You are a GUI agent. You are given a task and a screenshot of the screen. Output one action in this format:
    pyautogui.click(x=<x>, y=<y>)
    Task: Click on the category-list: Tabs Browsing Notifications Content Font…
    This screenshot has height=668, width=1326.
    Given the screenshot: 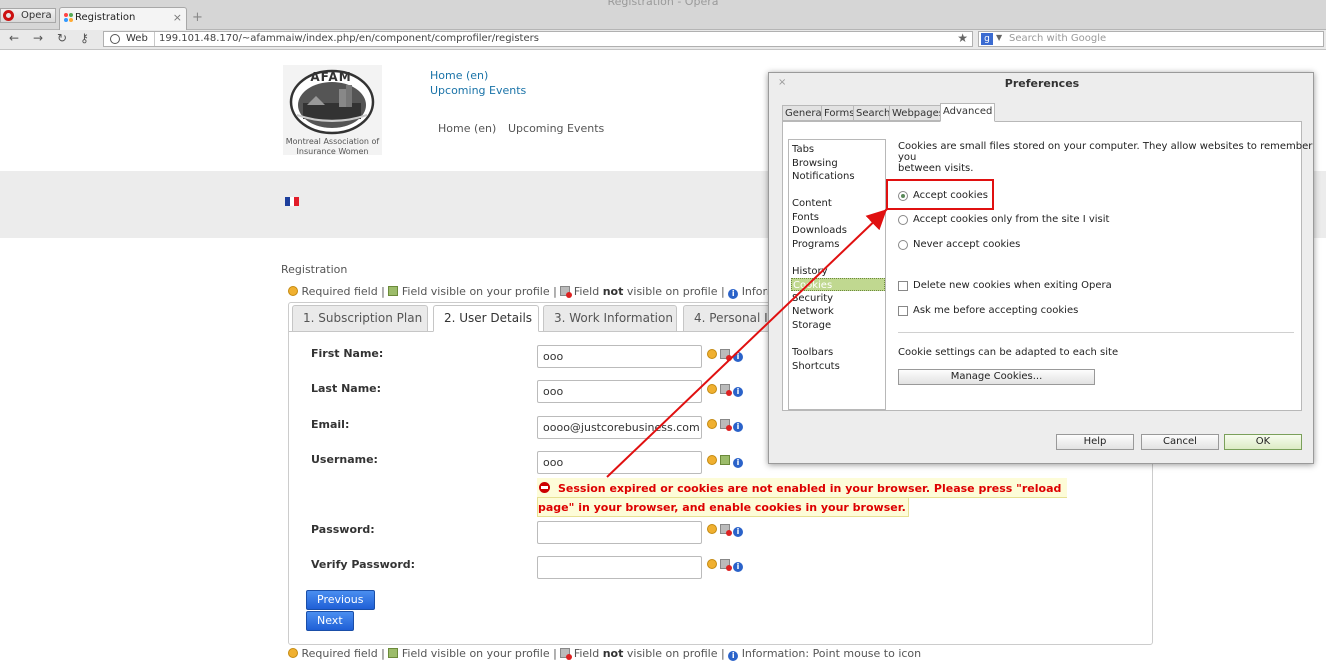 What is the action you would take?
    pyautogui.click(x=837, y=274)
    